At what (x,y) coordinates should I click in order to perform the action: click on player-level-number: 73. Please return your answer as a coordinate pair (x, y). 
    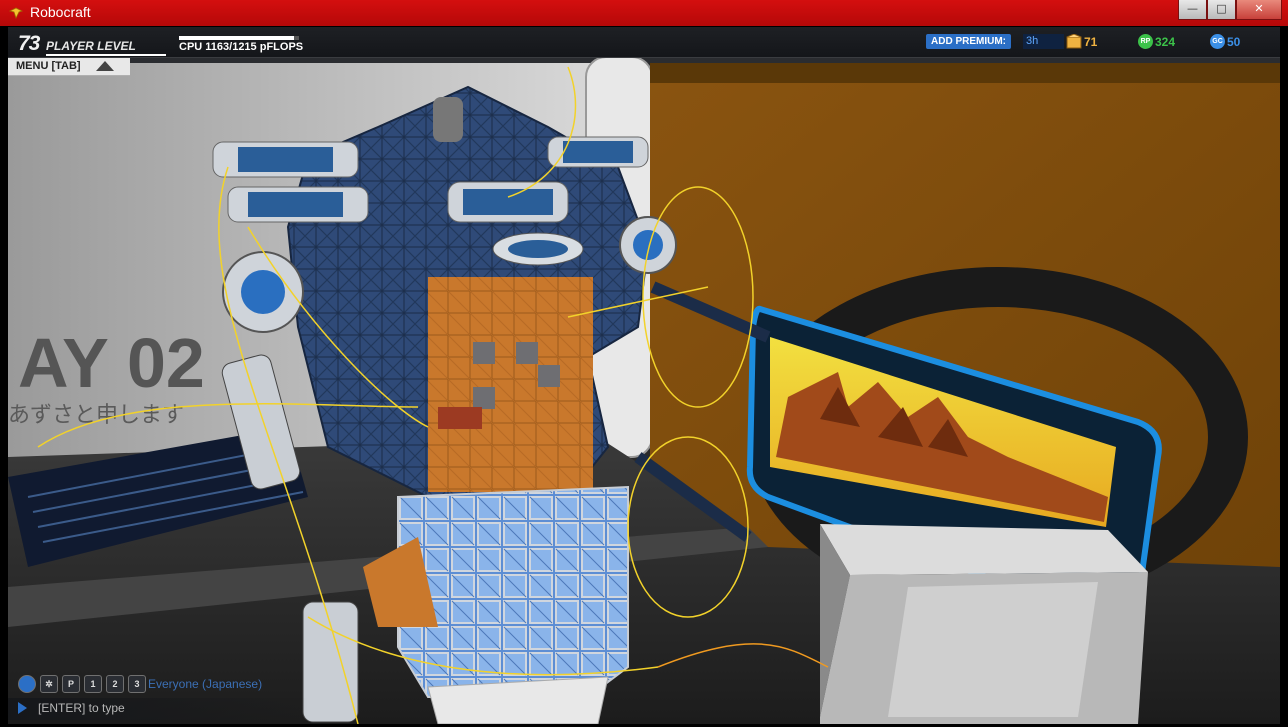
    Looking at the image, I should click on (29, 43).